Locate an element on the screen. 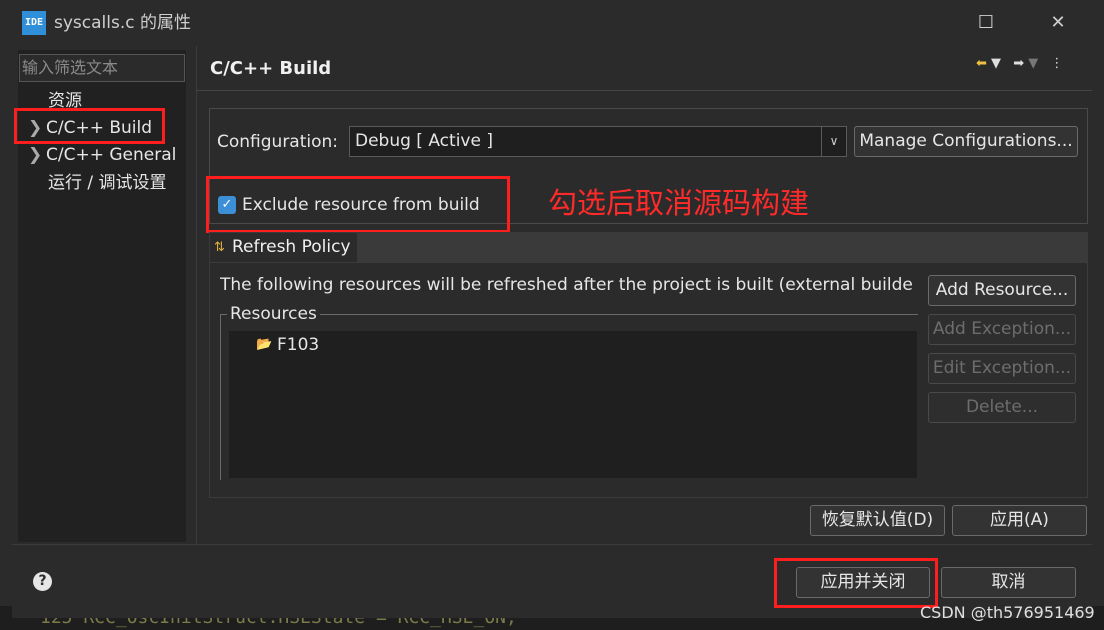  page-toolbar: ⬅ ▼ ➡ ▼ ⋮ is located at coordinates (1019, 66).